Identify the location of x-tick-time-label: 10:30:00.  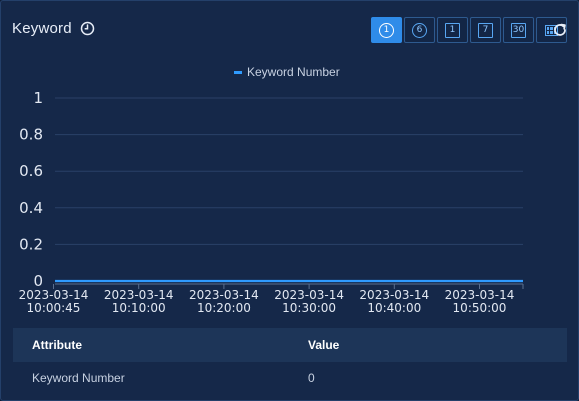
(309, 308).